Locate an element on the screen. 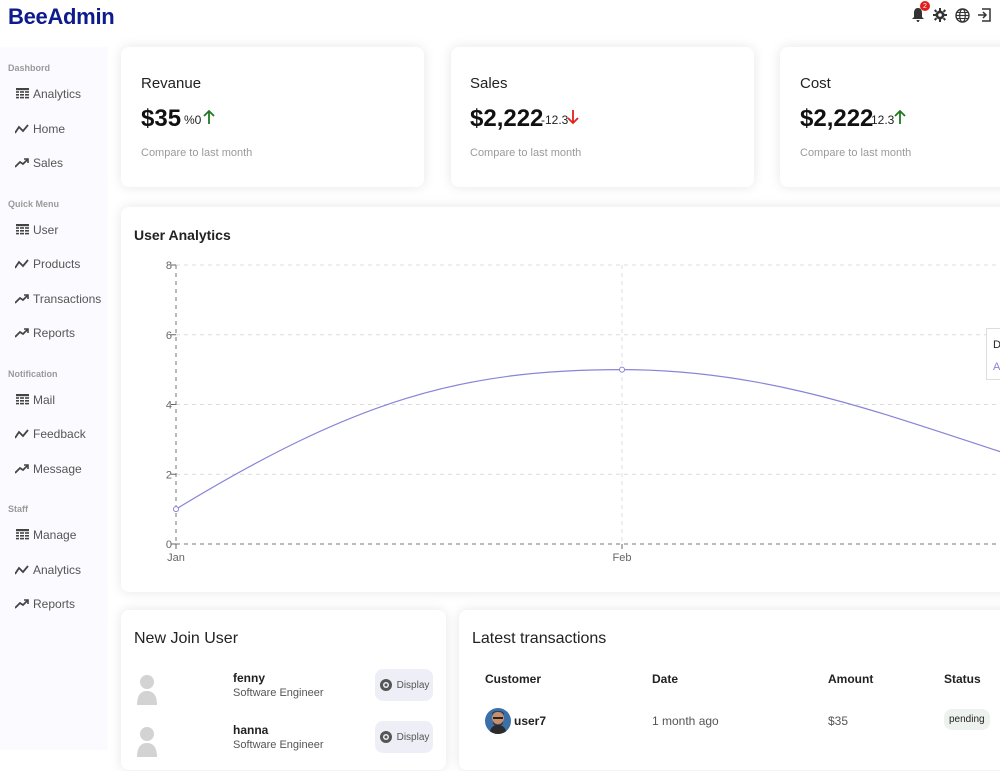 The width and height of the screenshot is (1000, 771). sidebar-item-label: Manage is located at coordinates (55, 535).